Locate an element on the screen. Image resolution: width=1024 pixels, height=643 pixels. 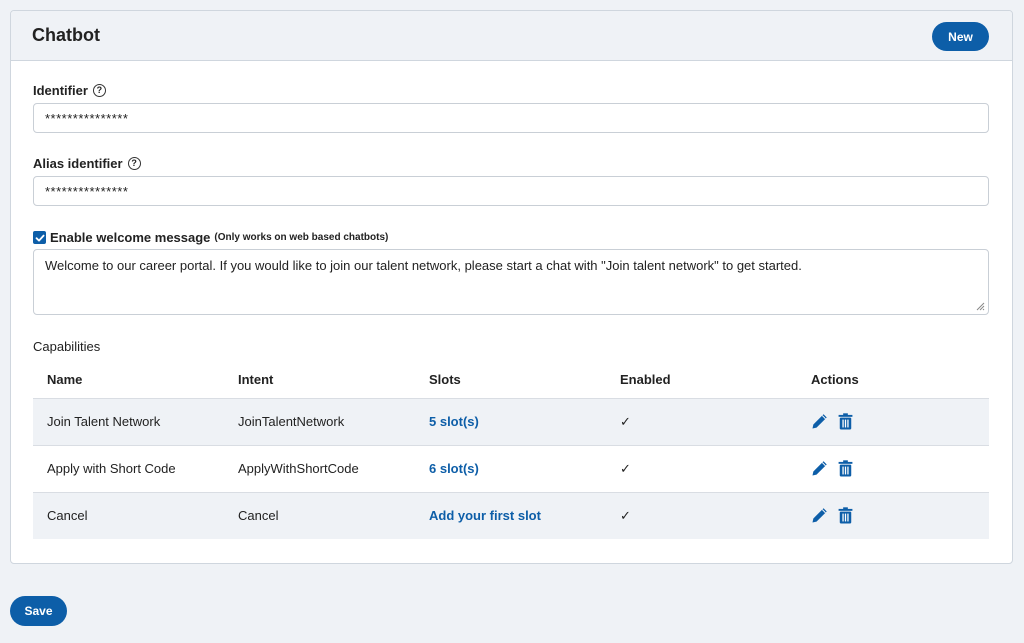
resize-grip-icon is located at coordinates (980, 306).